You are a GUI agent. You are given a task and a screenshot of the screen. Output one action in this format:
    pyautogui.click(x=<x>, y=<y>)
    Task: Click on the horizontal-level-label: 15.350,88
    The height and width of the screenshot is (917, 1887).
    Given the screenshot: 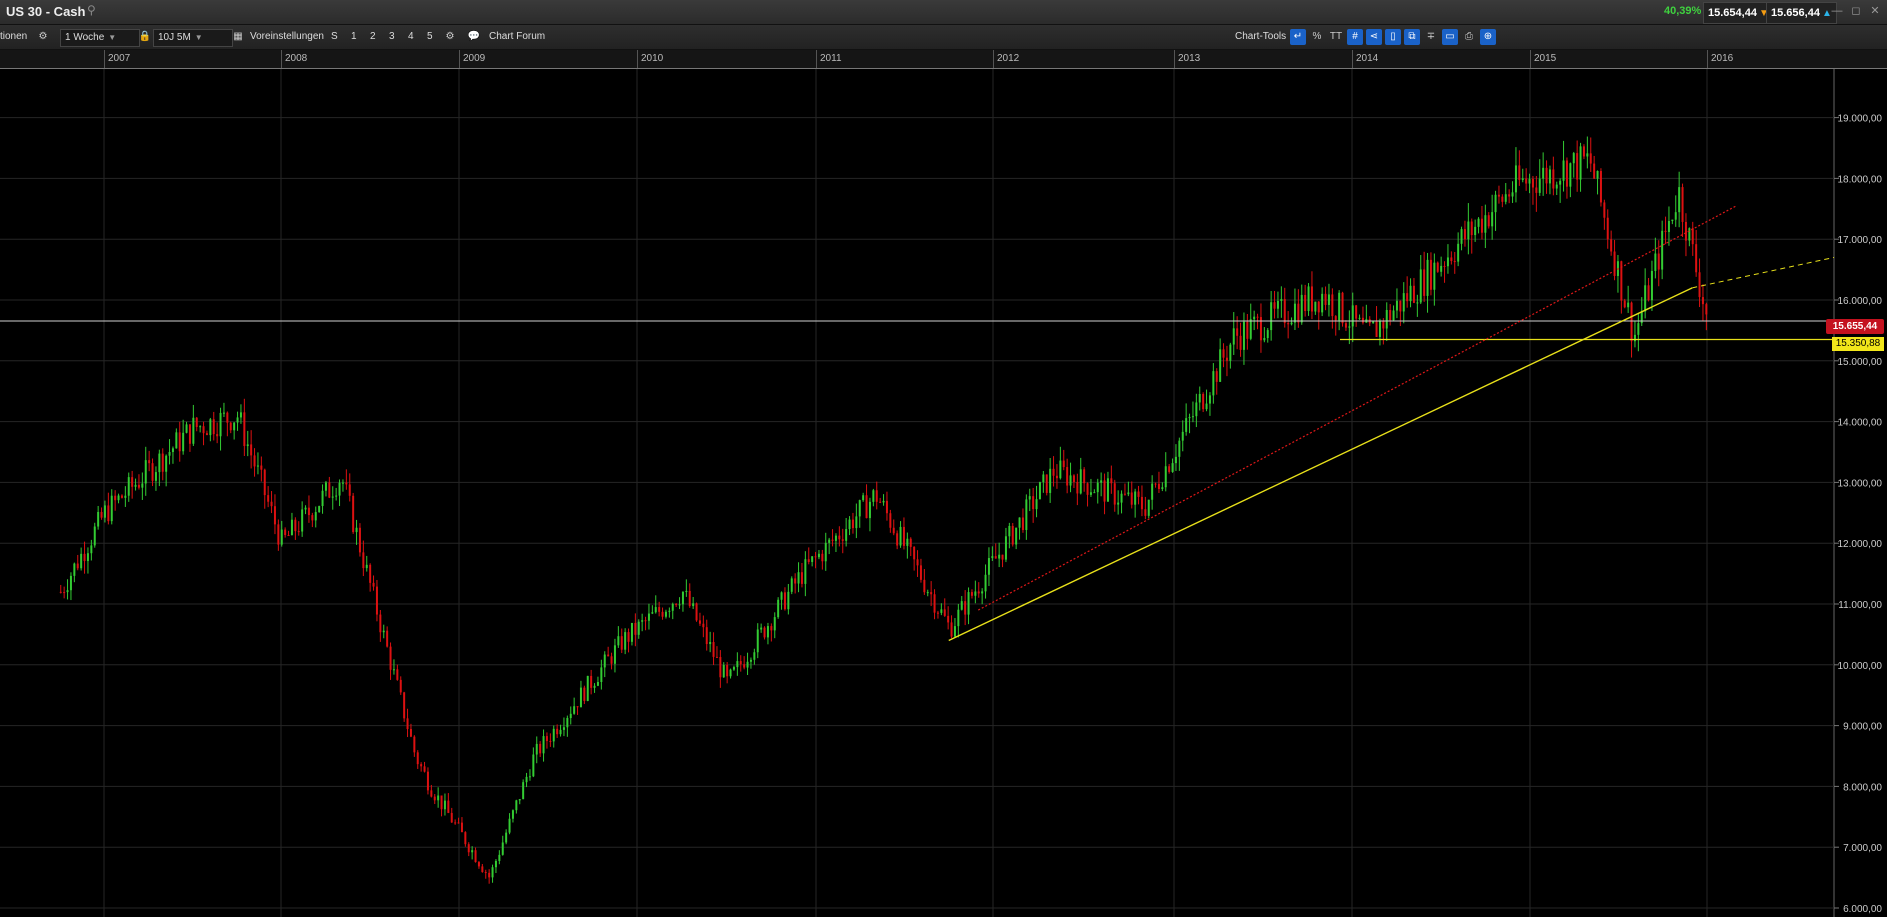 What is the action you would take?
    pyautogui.click(x=1858, y=344)
    